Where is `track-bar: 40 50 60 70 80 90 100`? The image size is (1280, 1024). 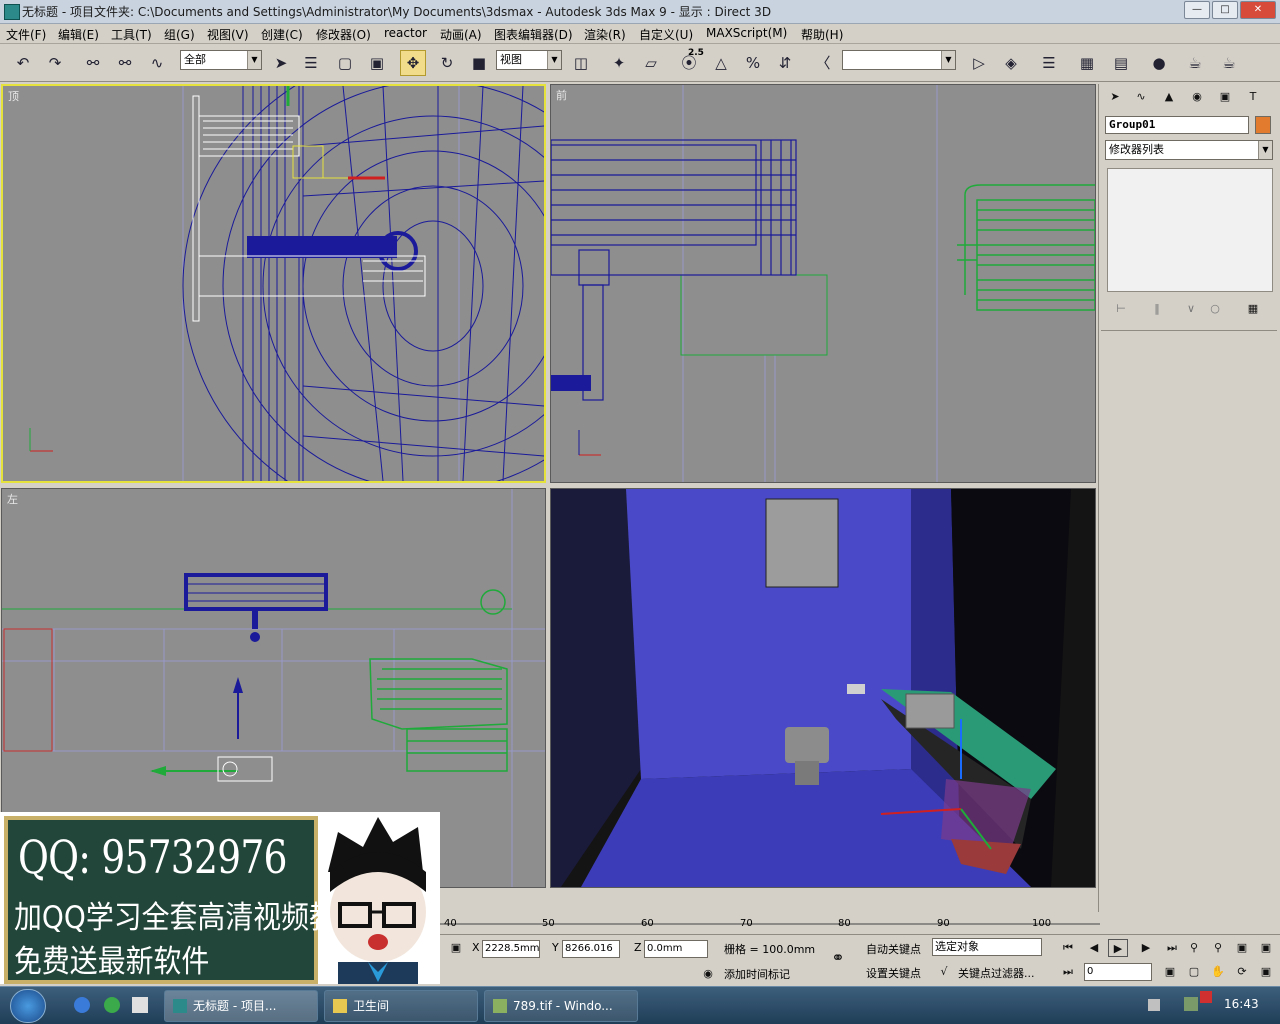 track-bar: 40 50 60 70 80 90 100 is located at coordinates (770, 923).